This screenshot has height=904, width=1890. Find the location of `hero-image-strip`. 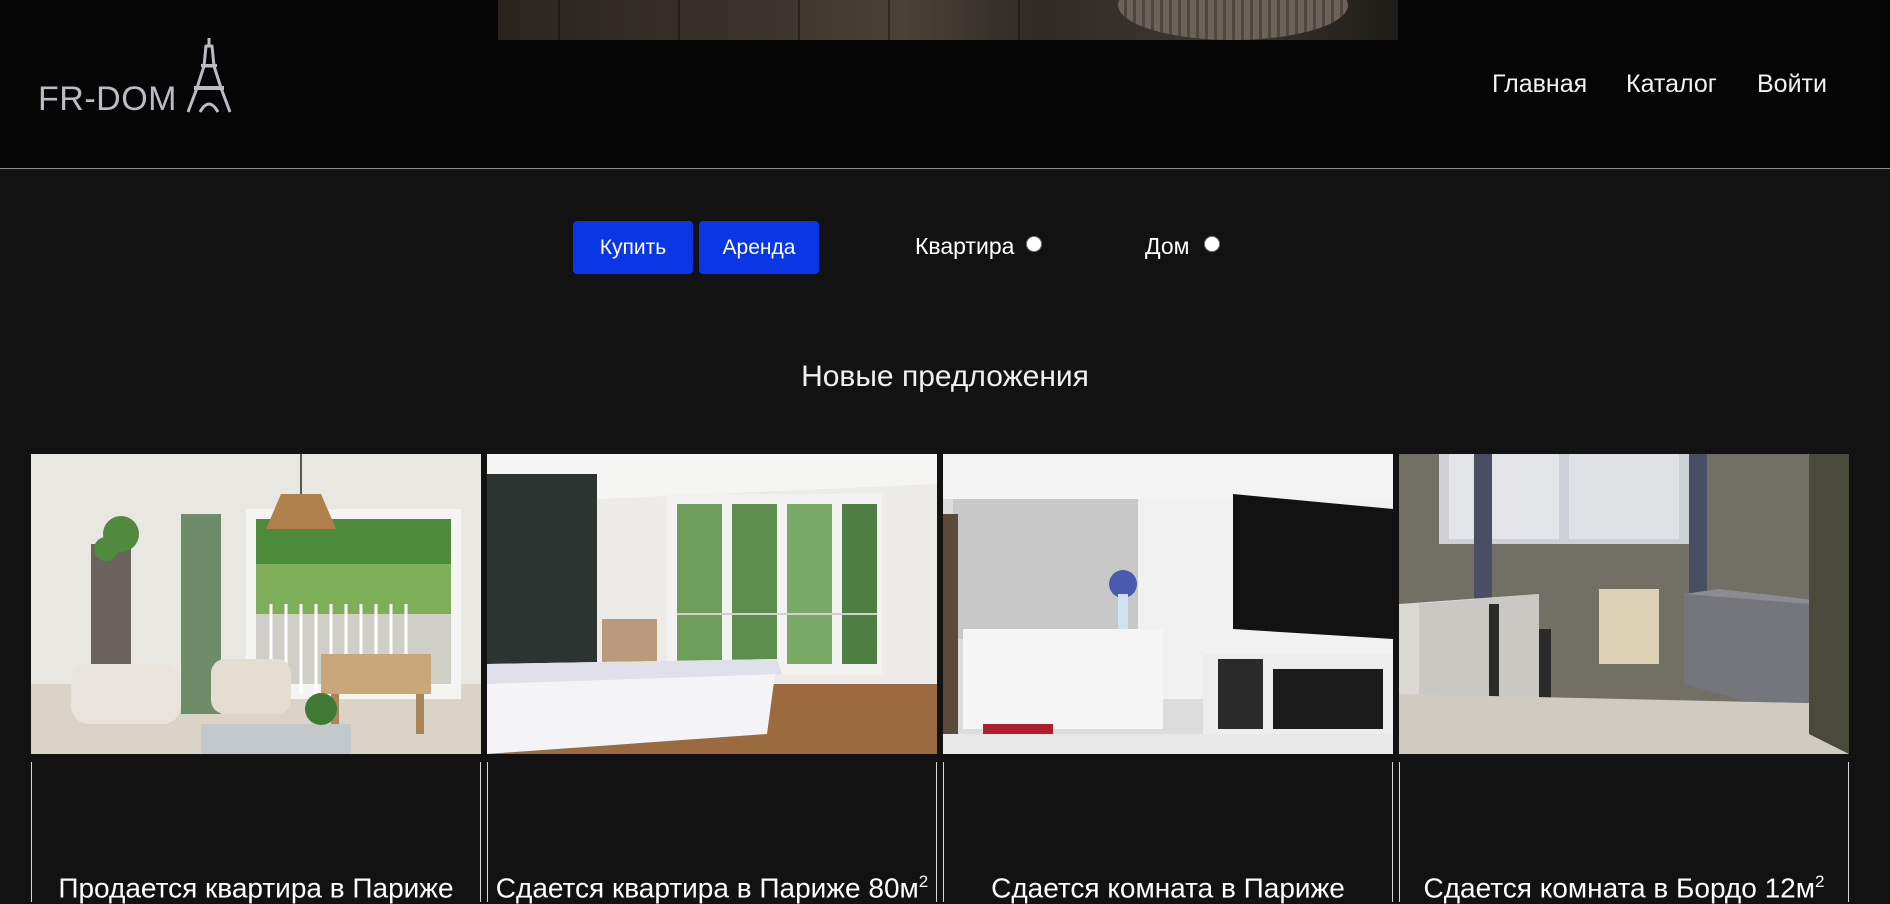

hero-image-strip is located at coordinates (948, 20).